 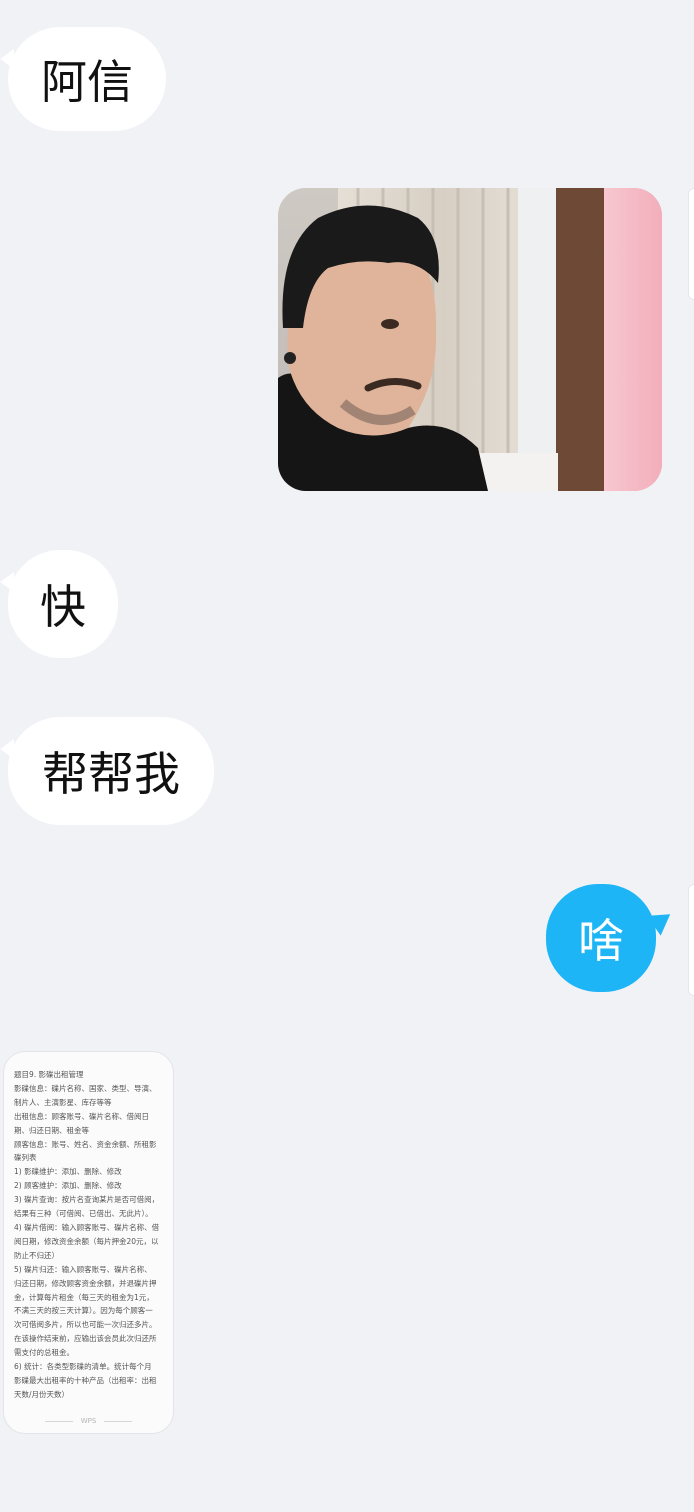 I want to click on document-line: 制片人、主演影星、库存等等, so click(x=63, y=1102).